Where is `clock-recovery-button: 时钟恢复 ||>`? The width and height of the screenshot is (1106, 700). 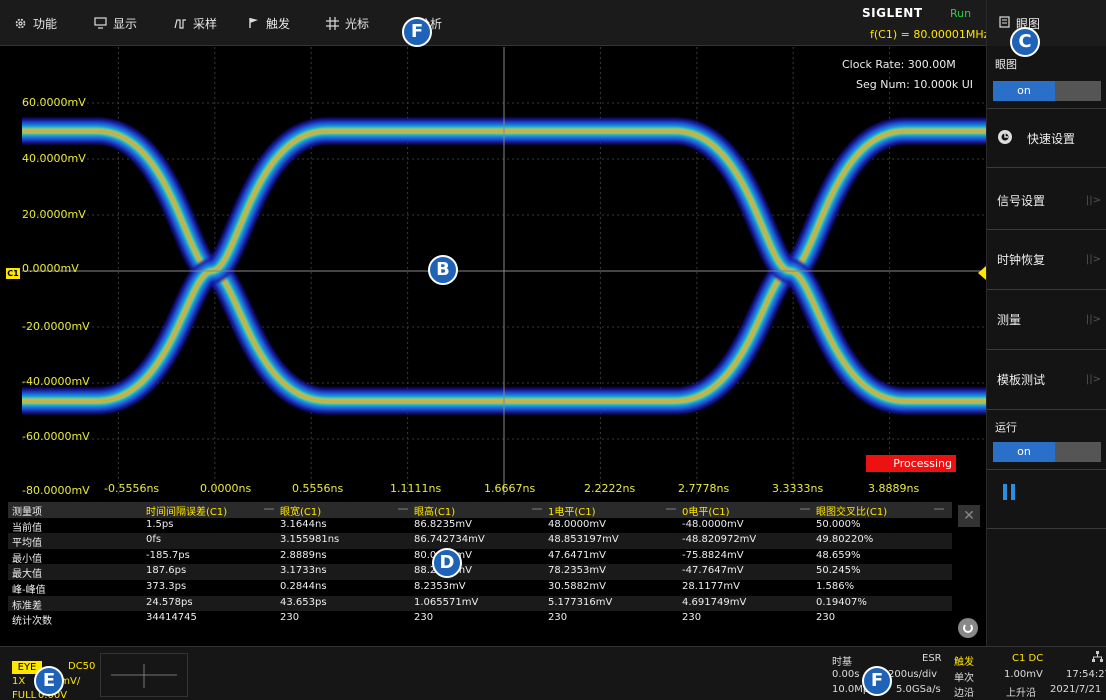 clock-recovery-button: 时钟恢复 ||> is located at coordinates (1046, 259).